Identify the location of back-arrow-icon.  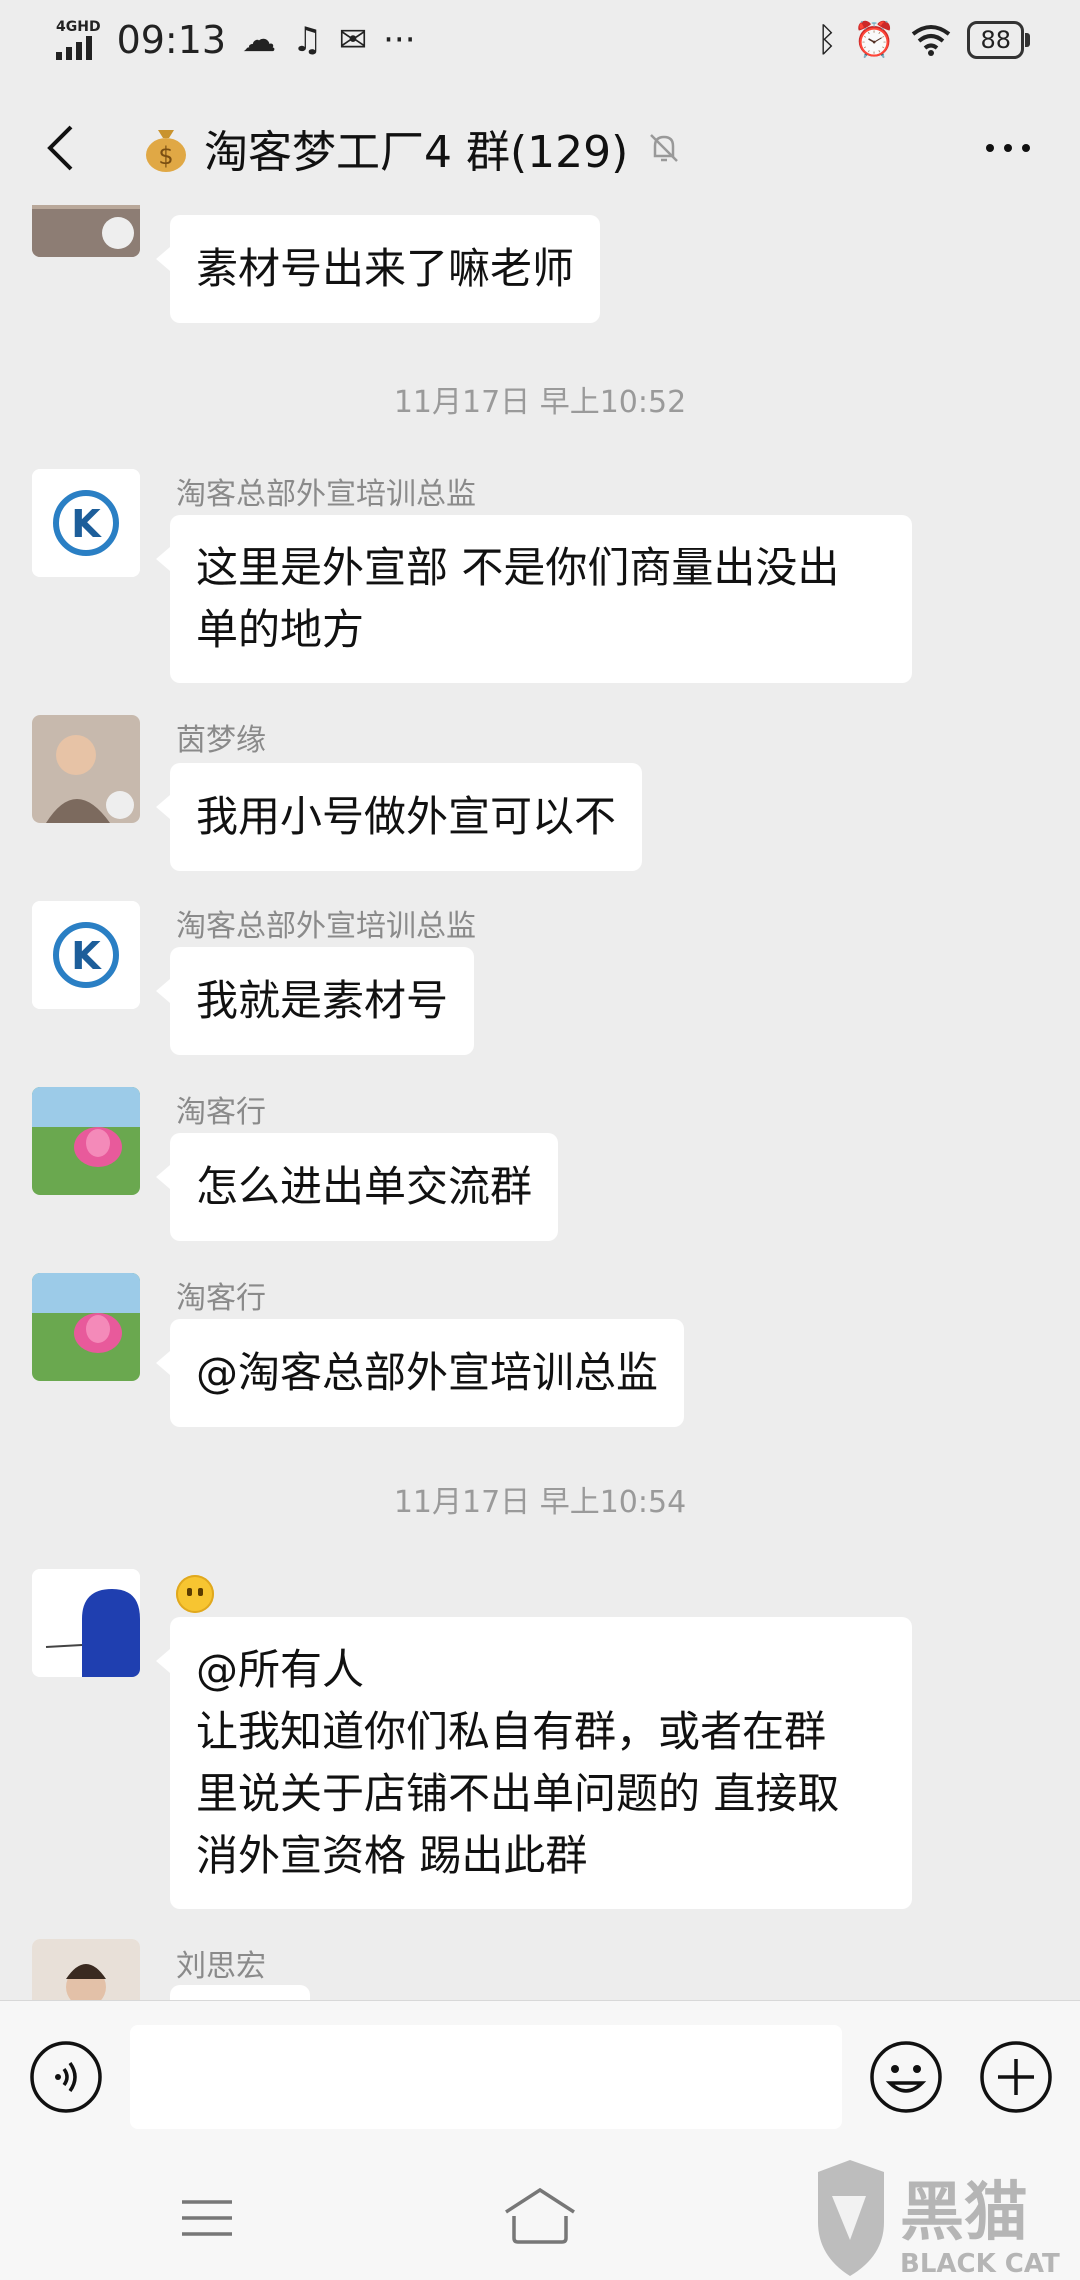
(60, 148).